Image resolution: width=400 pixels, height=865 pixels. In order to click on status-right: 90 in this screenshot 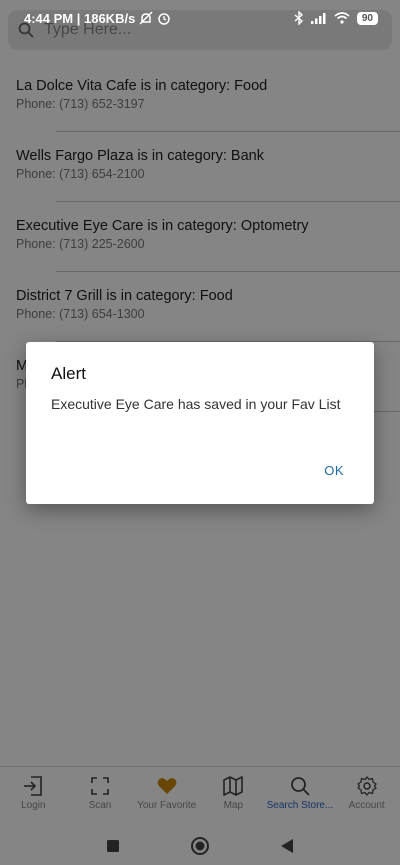, I will do `click(336, 18)`.